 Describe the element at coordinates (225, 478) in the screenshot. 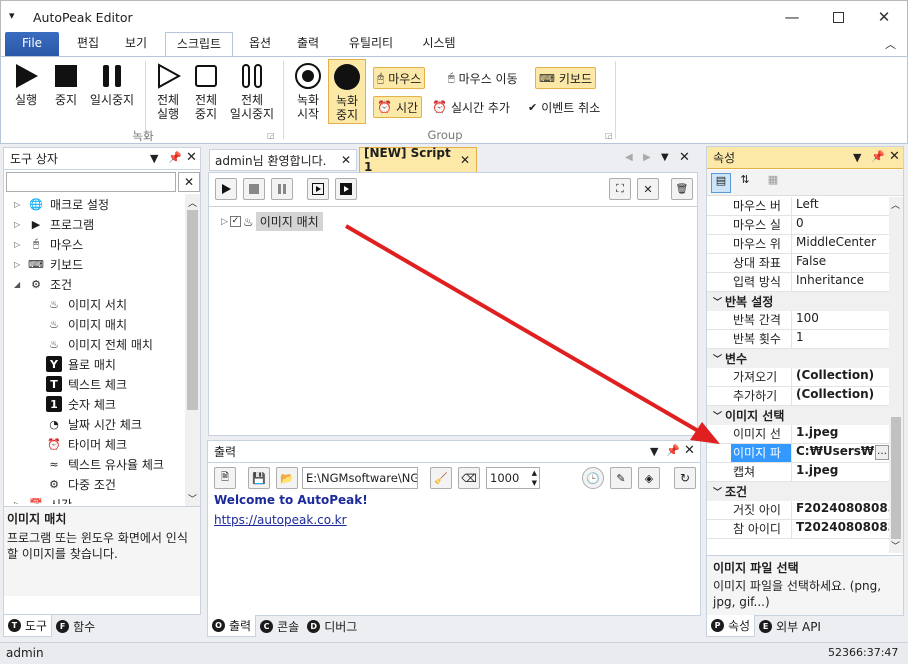

I see `output-new-button: 🗎` at that location.